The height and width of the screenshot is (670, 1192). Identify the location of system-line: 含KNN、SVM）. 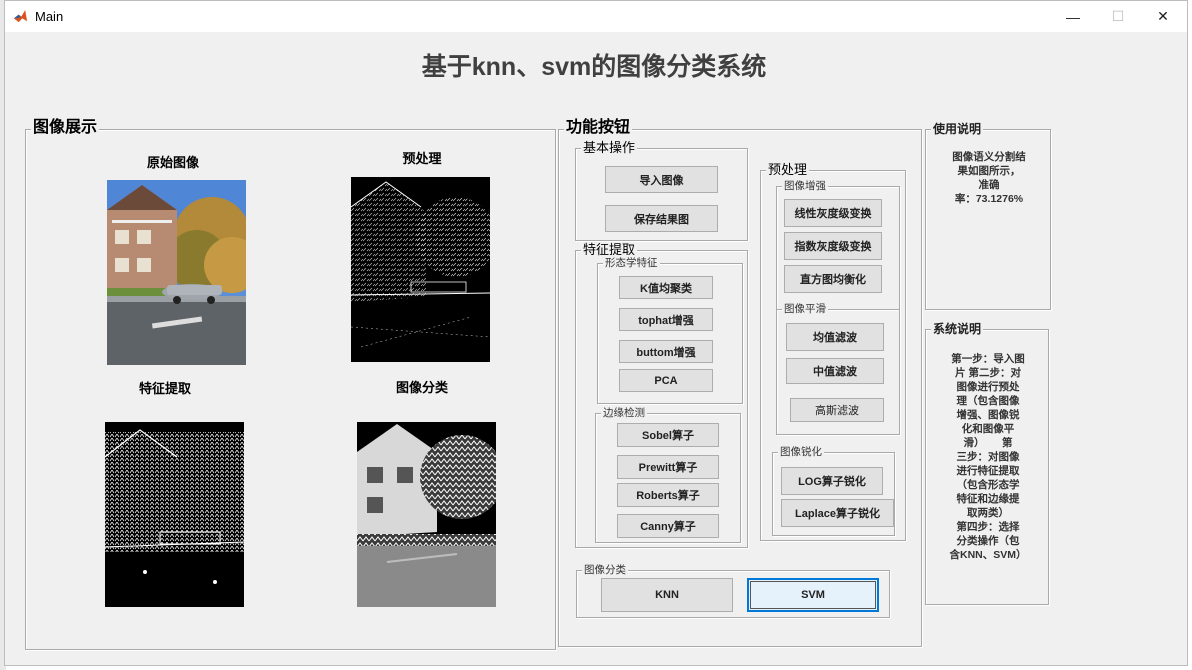
(988, 555).